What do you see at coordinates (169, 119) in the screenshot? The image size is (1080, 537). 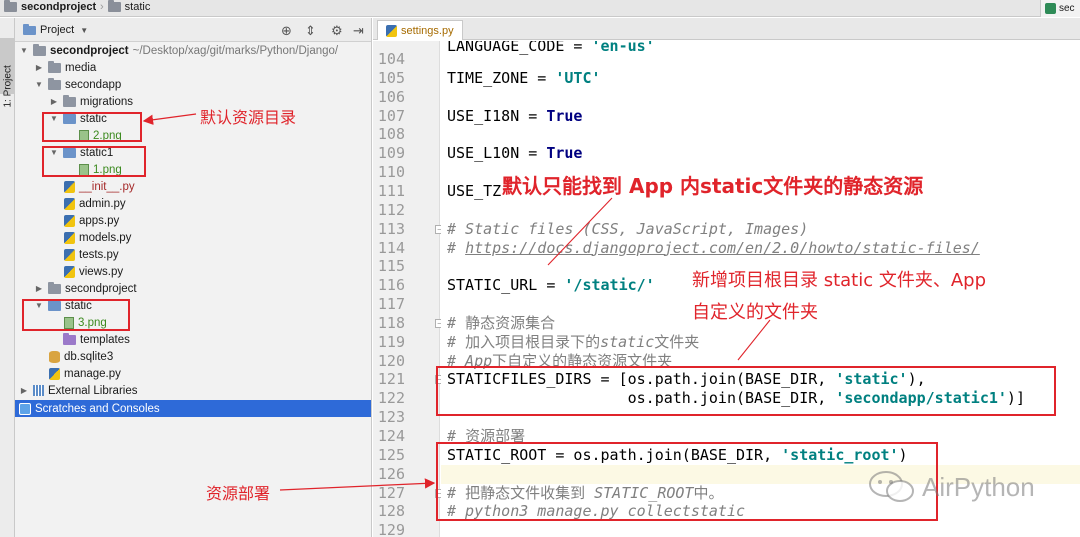 I see `arrow-default-dir` at bounding box center [169, 119].